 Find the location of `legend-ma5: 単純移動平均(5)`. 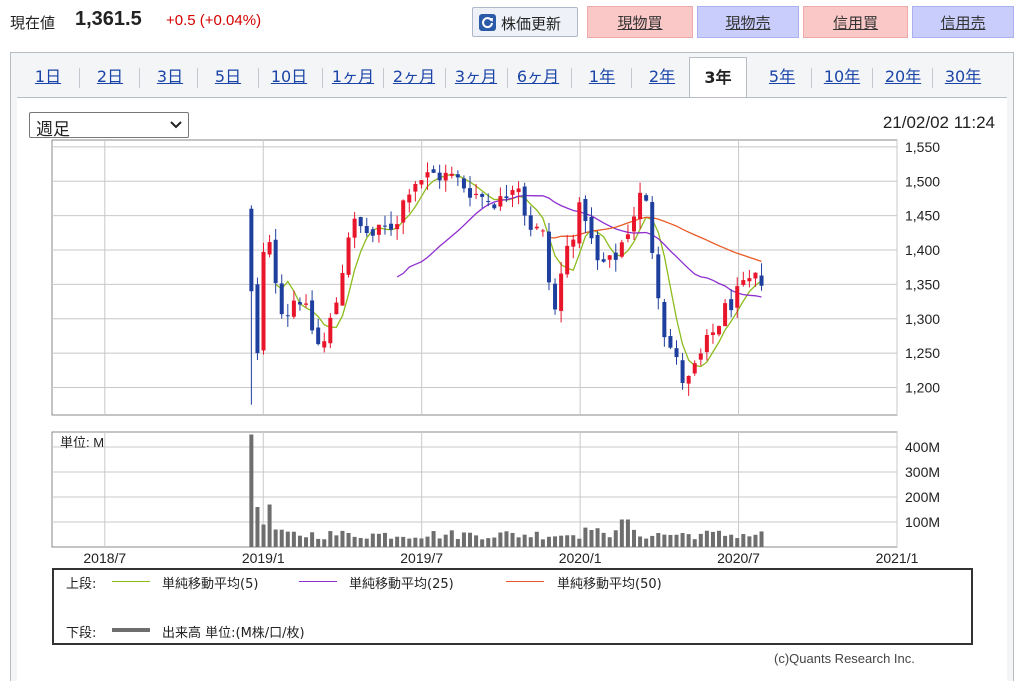

legend-ma5: 単純移動平均(5) is located at coordinates (210, 584).